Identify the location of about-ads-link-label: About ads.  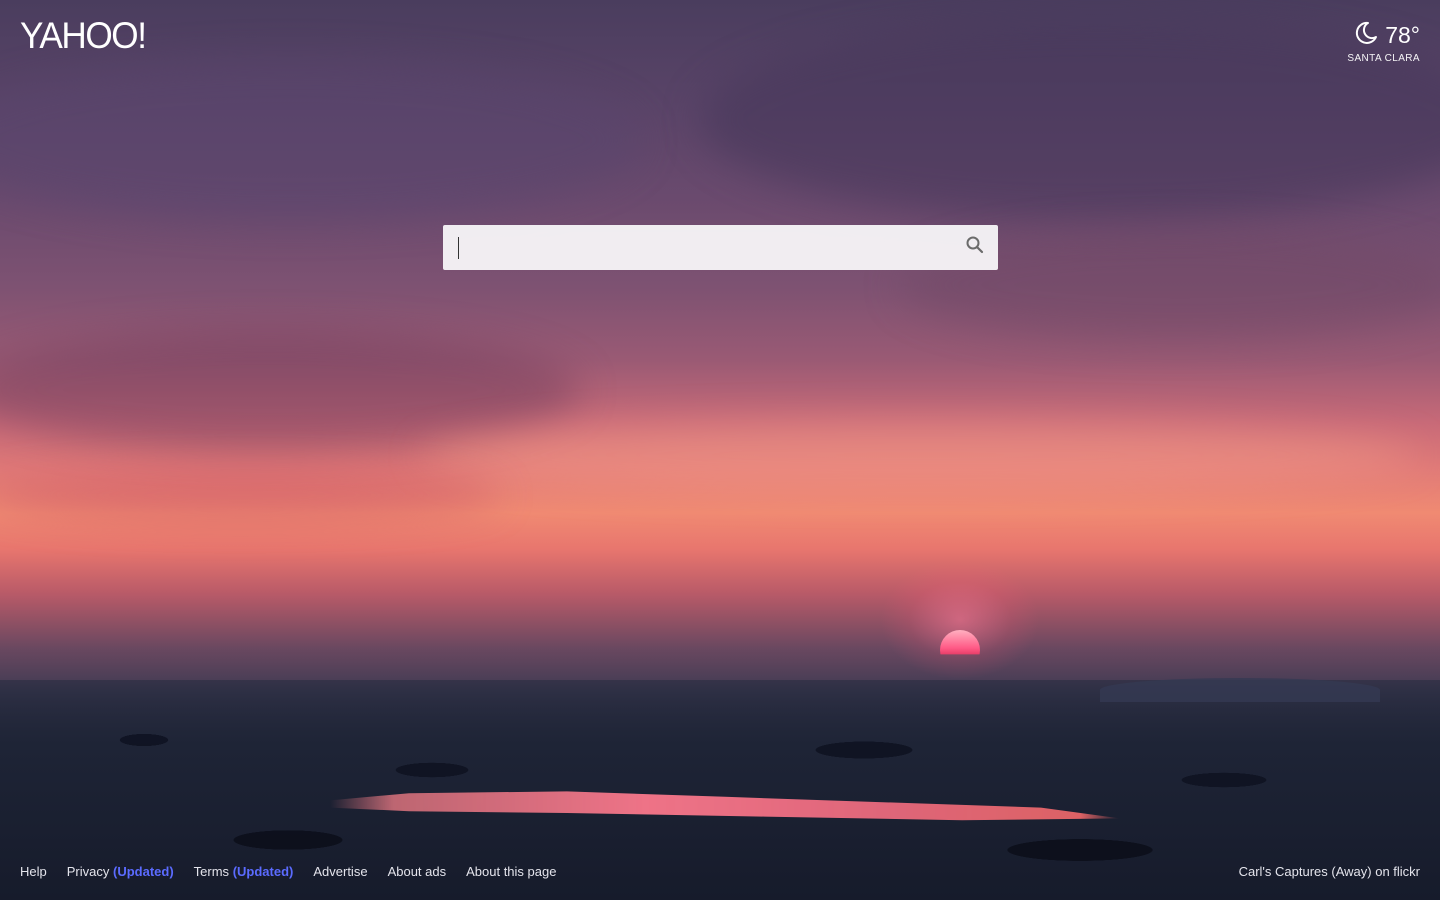
(417, 871).